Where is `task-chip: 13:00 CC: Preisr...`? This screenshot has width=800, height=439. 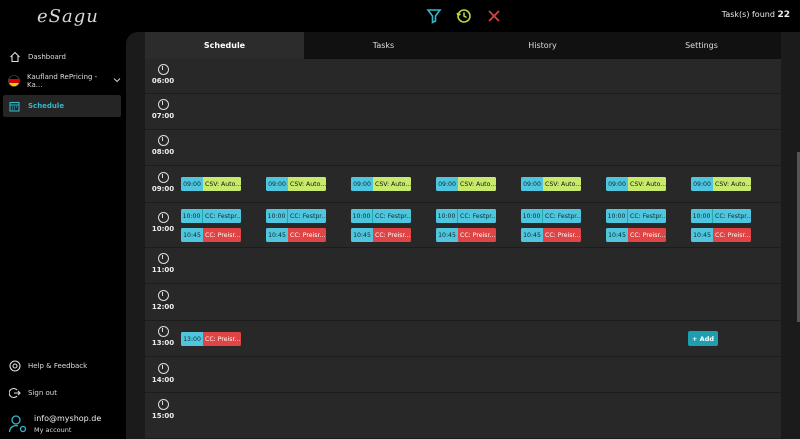
task-chip: 13:00 CC: Preisr... is located at coordinates (211, 339).